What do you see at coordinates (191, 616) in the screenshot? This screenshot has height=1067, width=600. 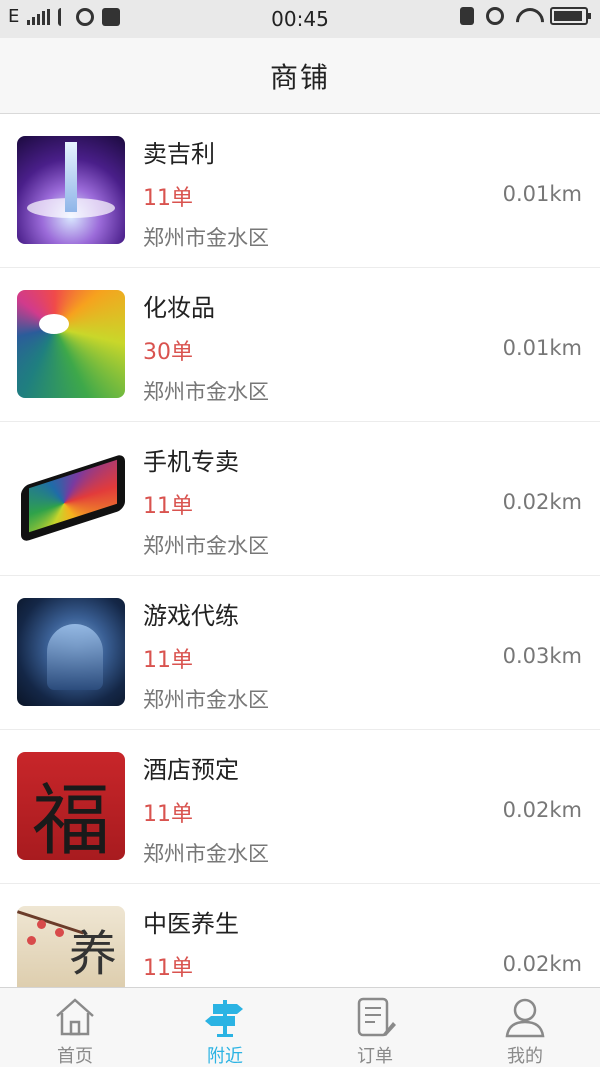 I see `shop-name: 游戏代练` at bounding box center [191, 616].